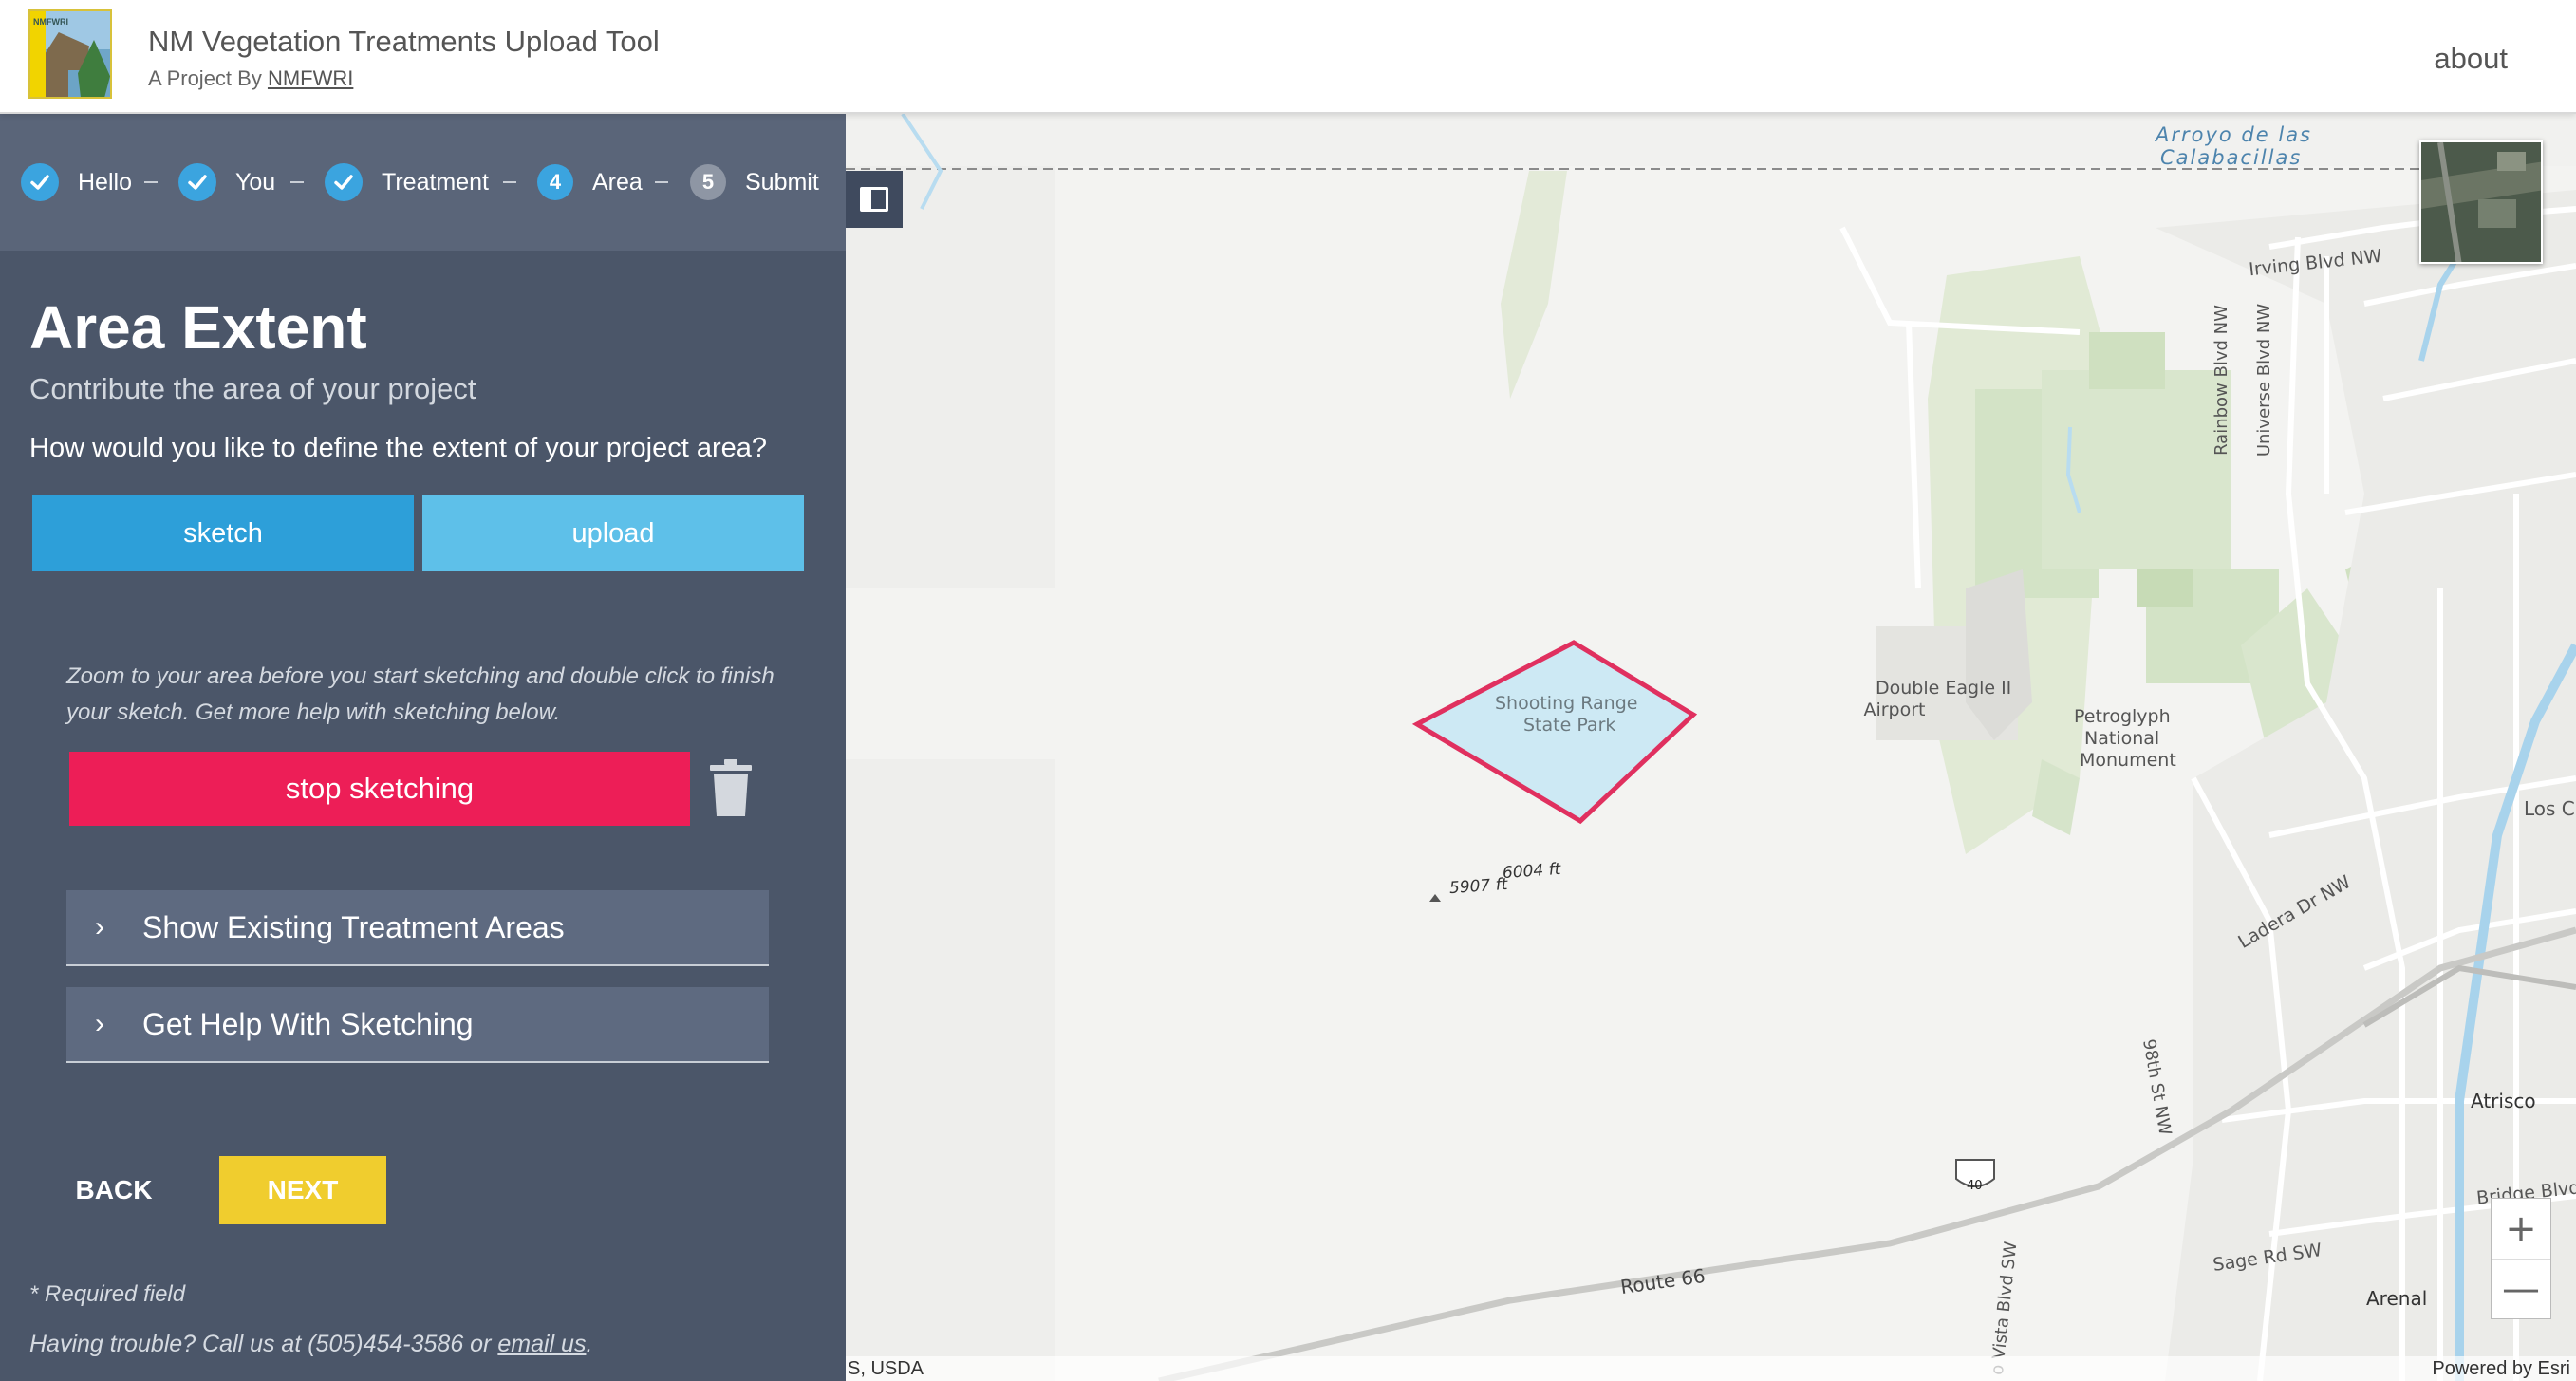  Describe the element at coordinates (436, 182) in the screenshot. I see `step-label: Treatment` at that location.